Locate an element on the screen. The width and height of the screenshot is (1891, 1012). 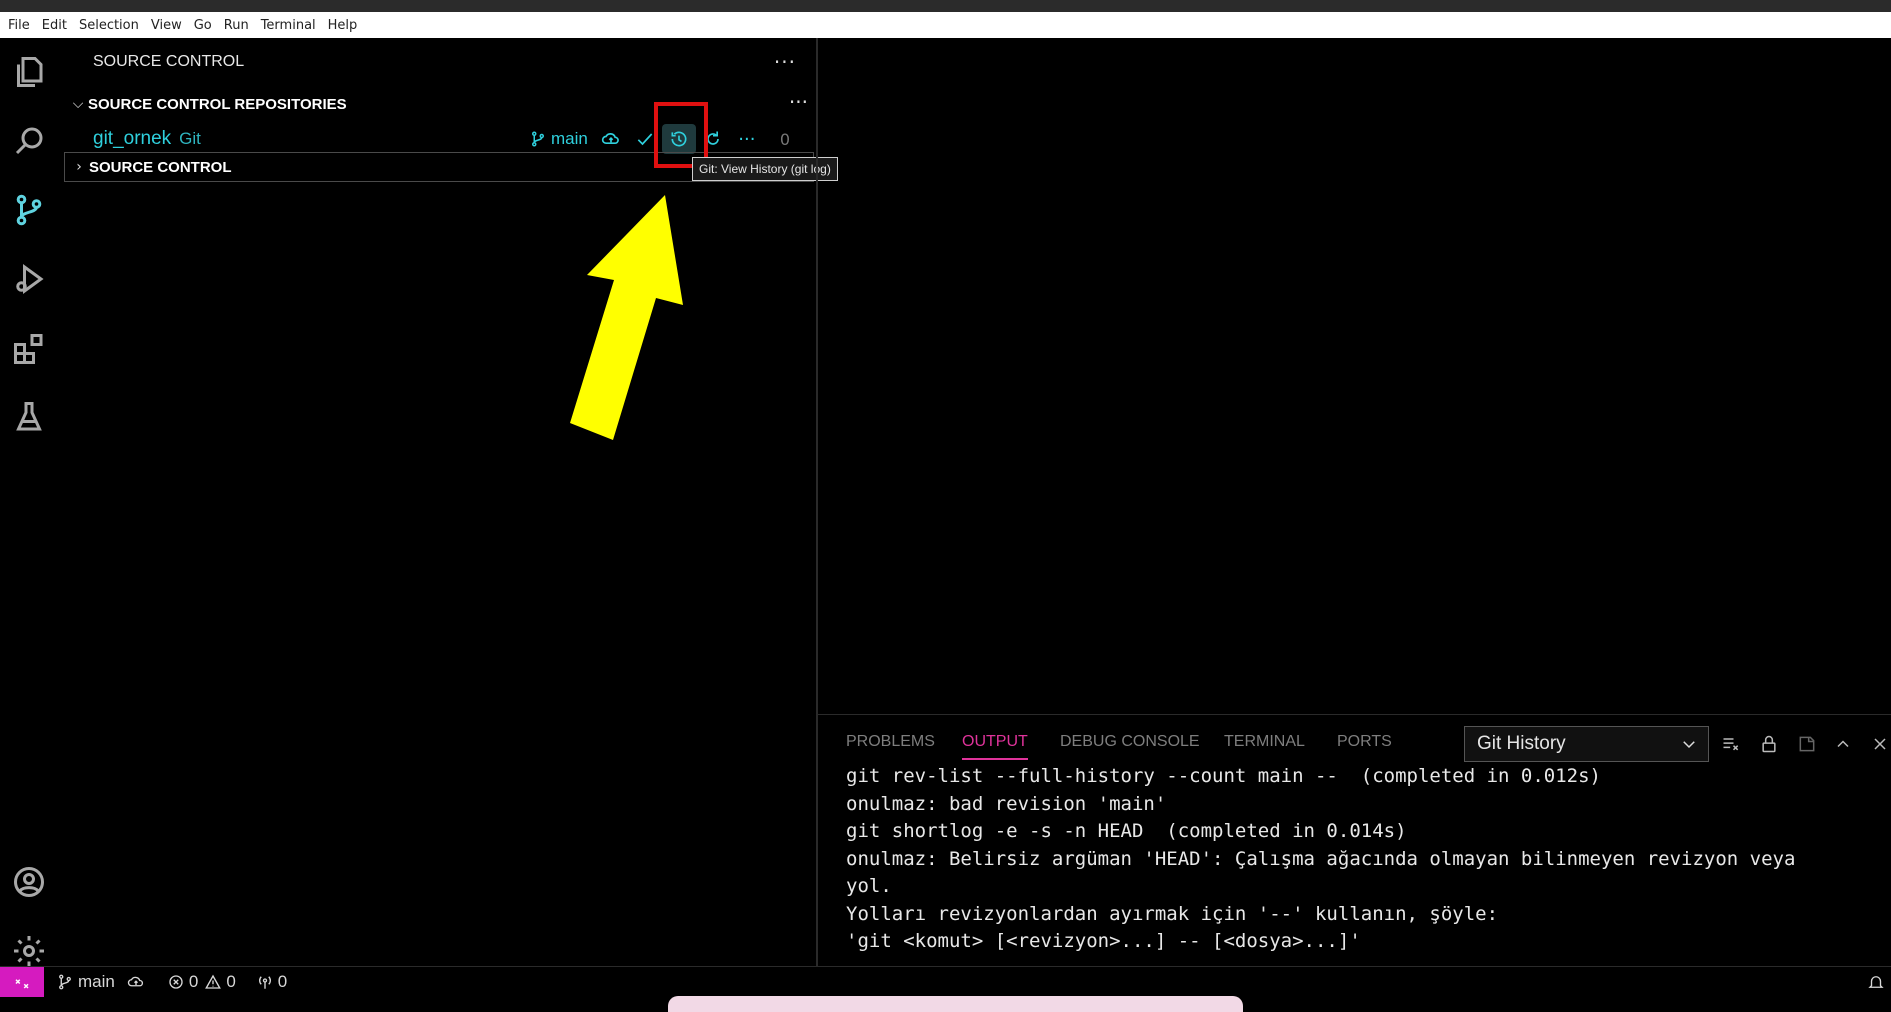
output-channel-value: Git History is located at coordinates (1521, 743).